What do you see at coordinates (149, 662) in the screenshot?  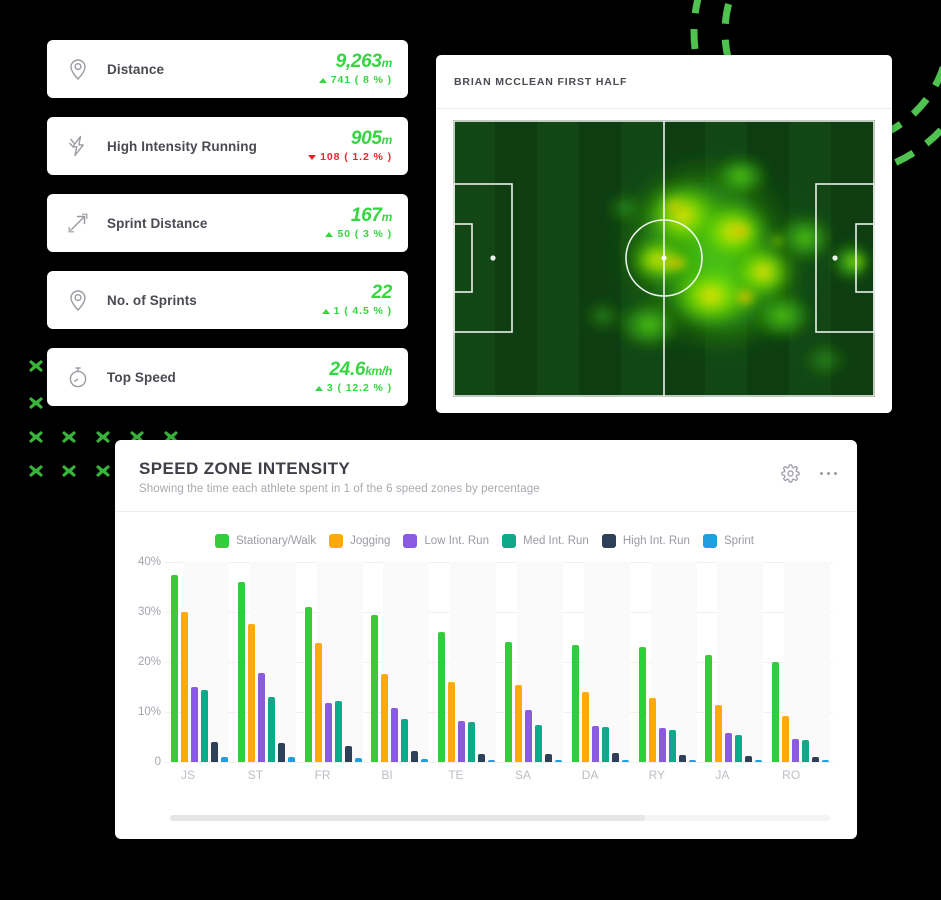 I see `y-axis-tick: 20%` at bounding box center [149, 662].